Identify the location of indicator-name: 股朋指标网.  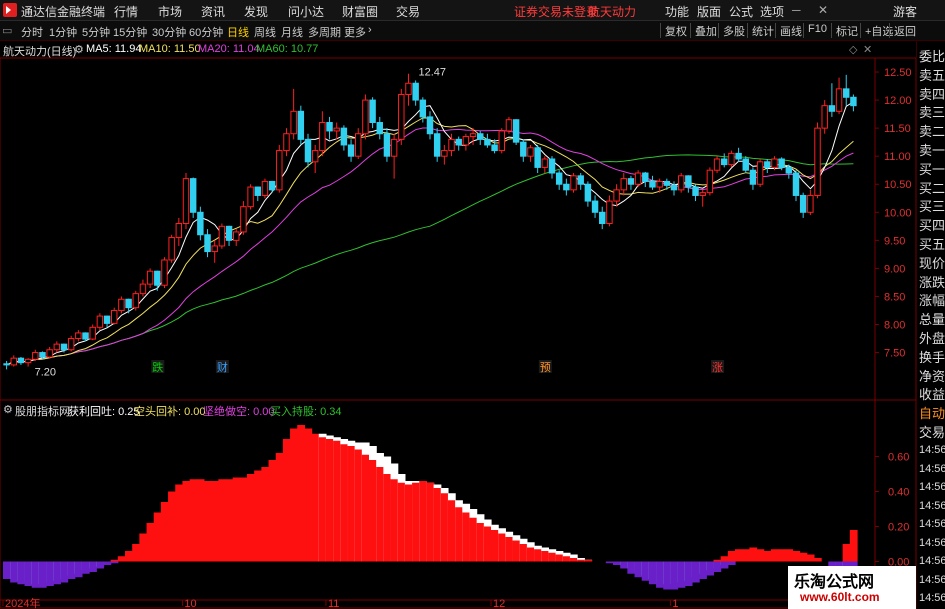
(42, 412).